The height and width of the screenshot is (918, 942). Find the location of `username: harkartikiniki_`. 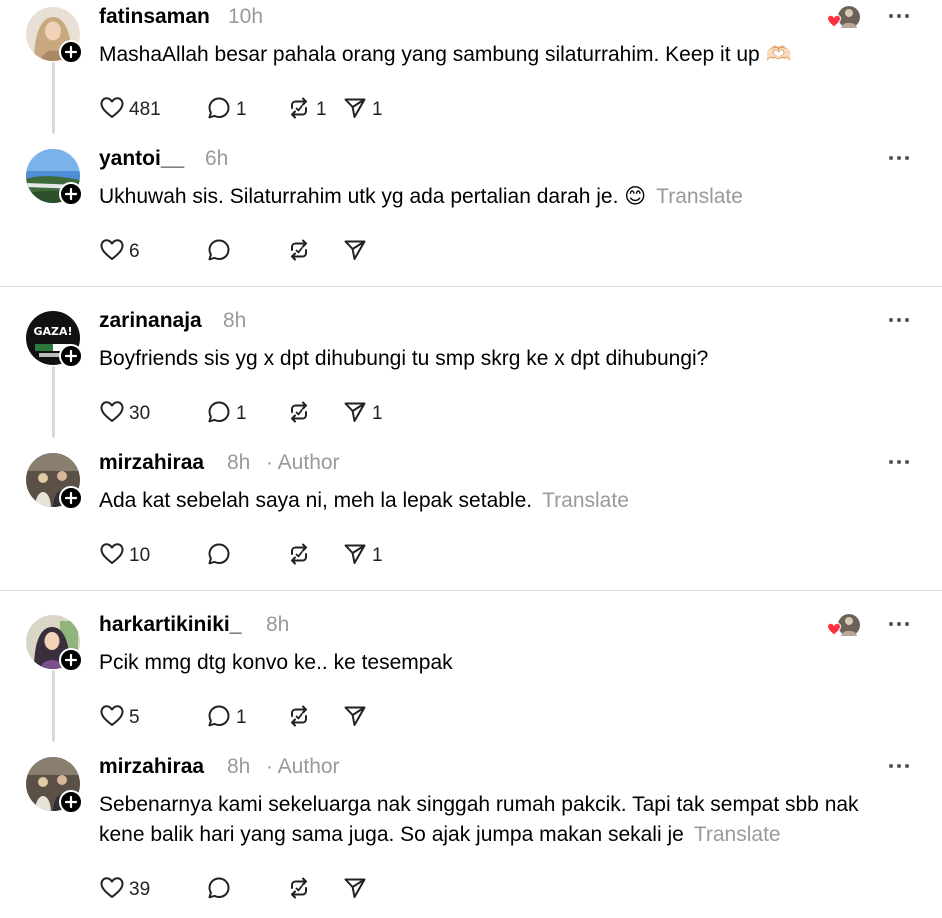

username: harkartikiniki_ is located at coordinates (170, 625).